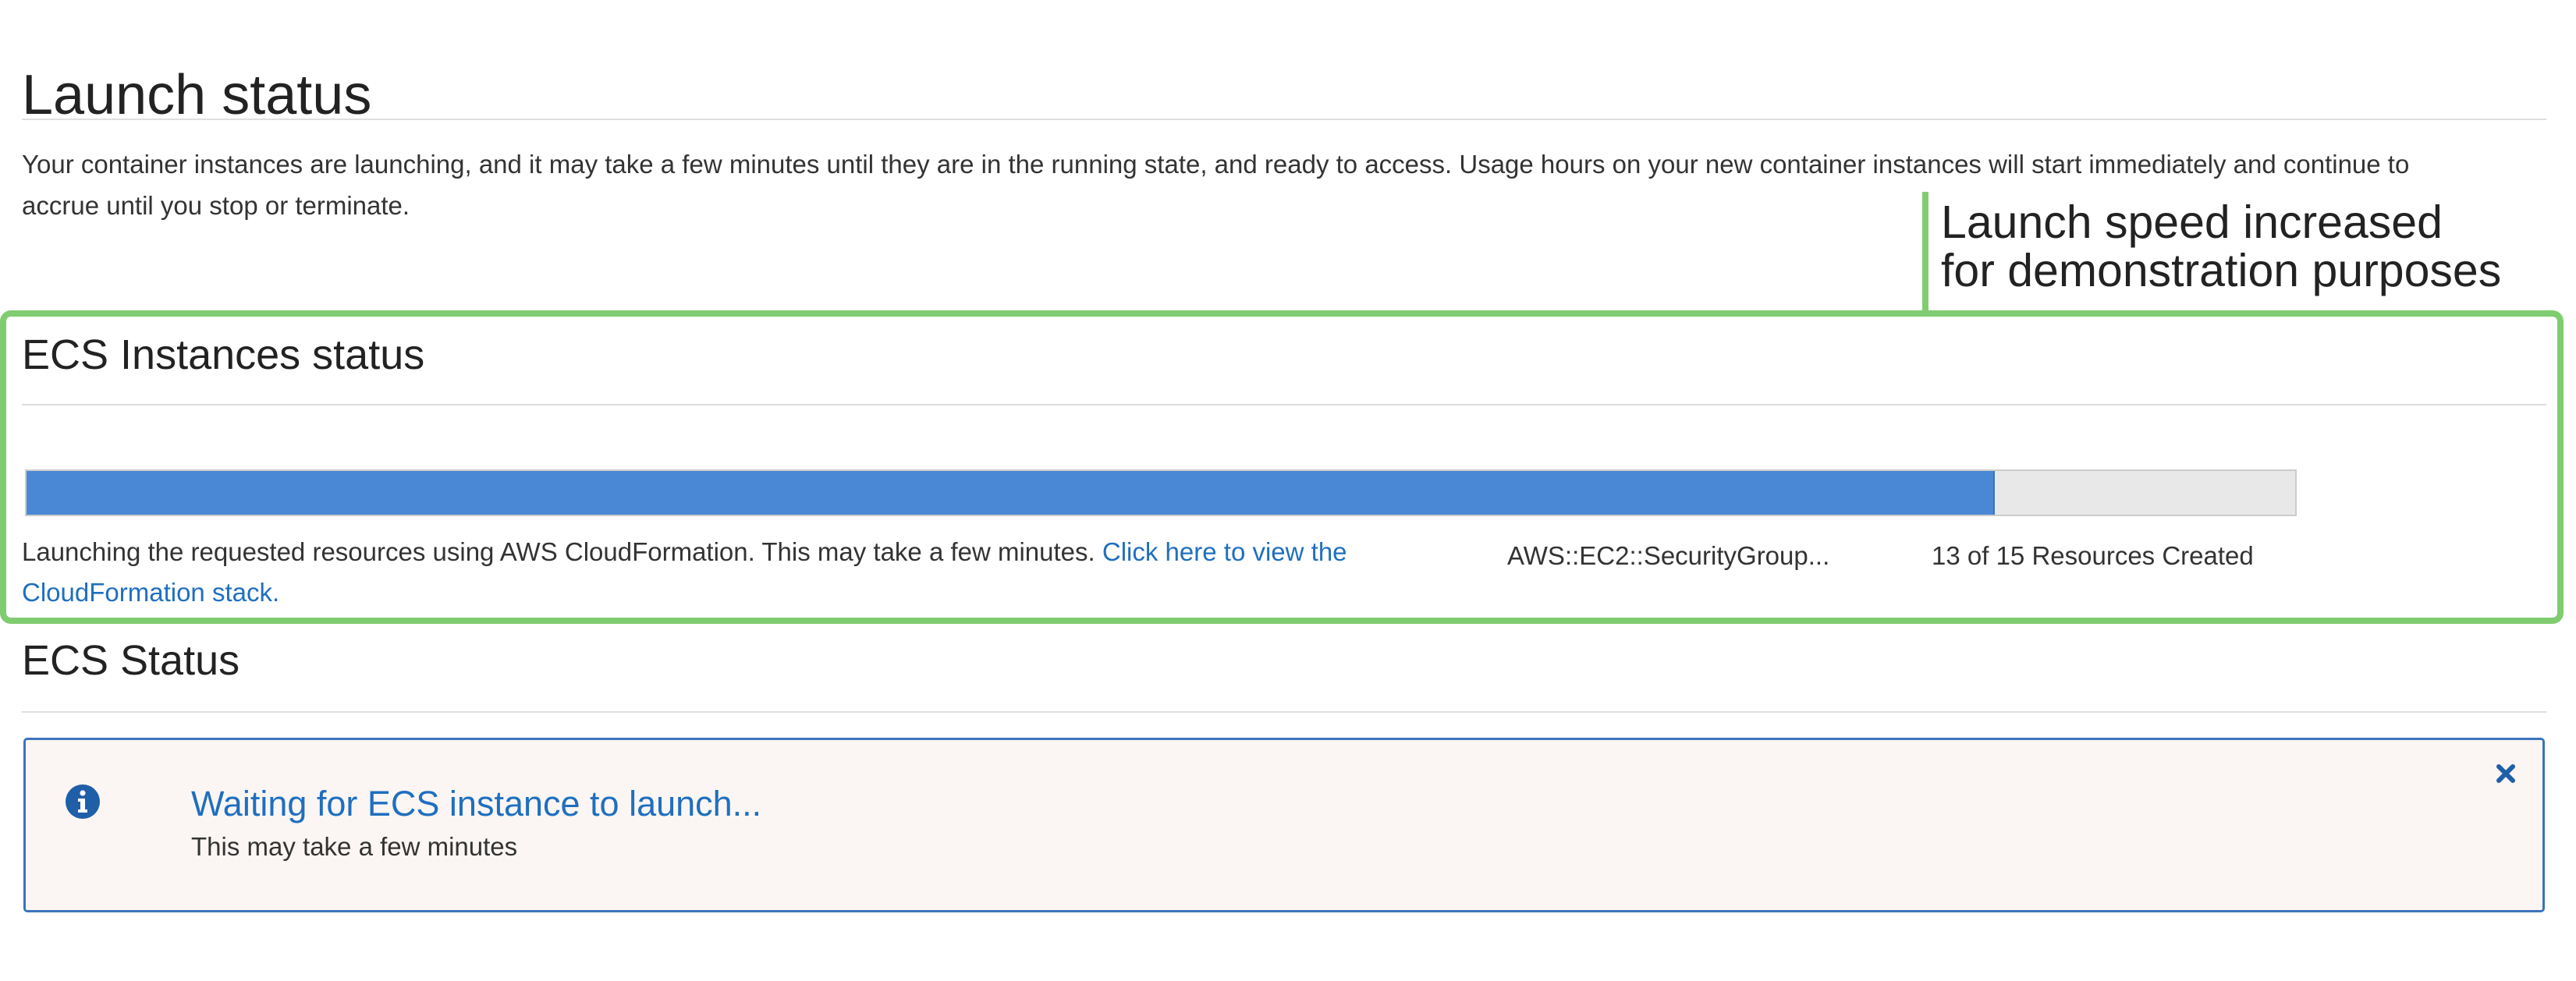  I want to click on close-icon, so click(2505, 773).